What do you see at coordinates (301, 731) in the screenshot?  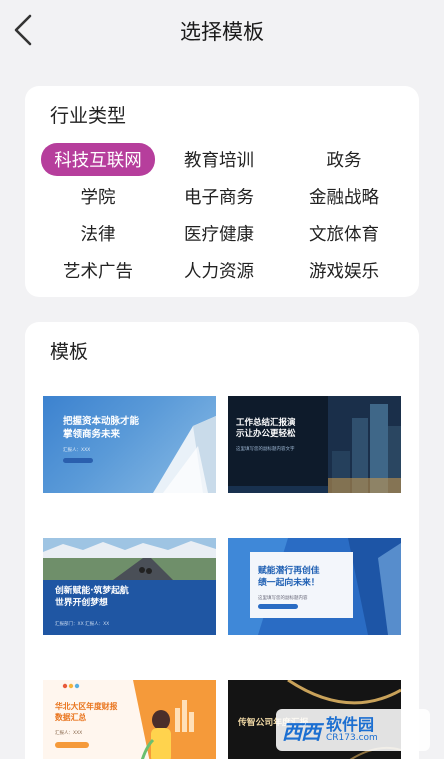 I see `watermark-logo: 西西` at bounding box center [301, 731].